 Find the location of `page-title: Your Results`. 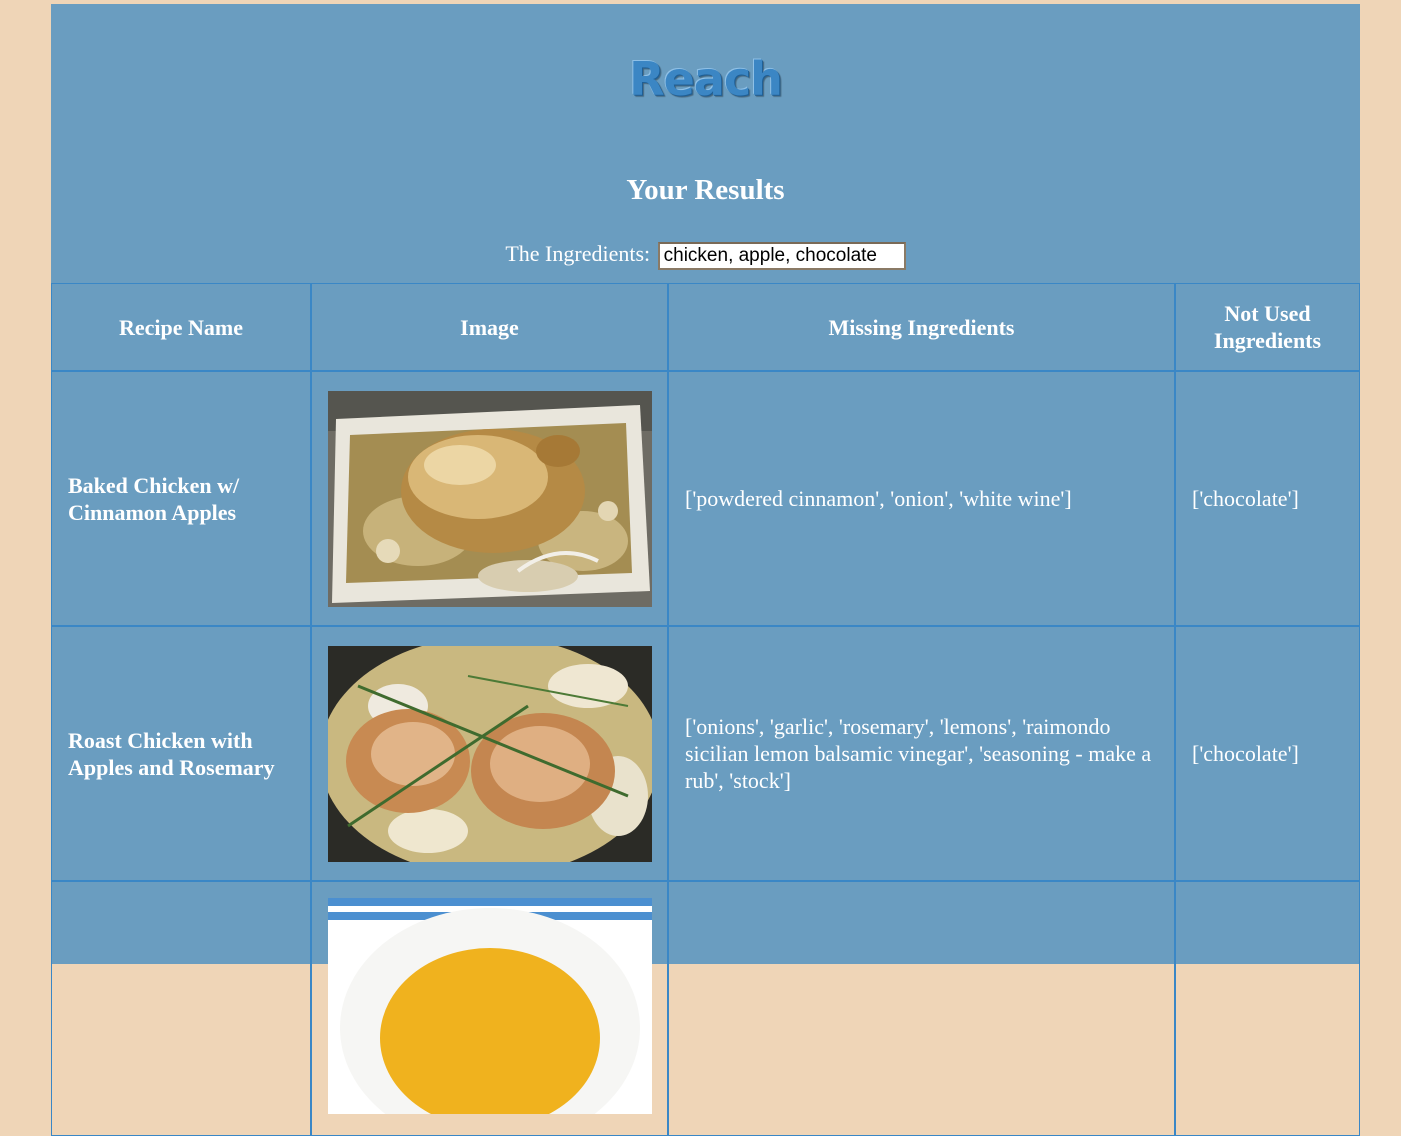

page-title: Your Results is located at coordinates (705, 190).